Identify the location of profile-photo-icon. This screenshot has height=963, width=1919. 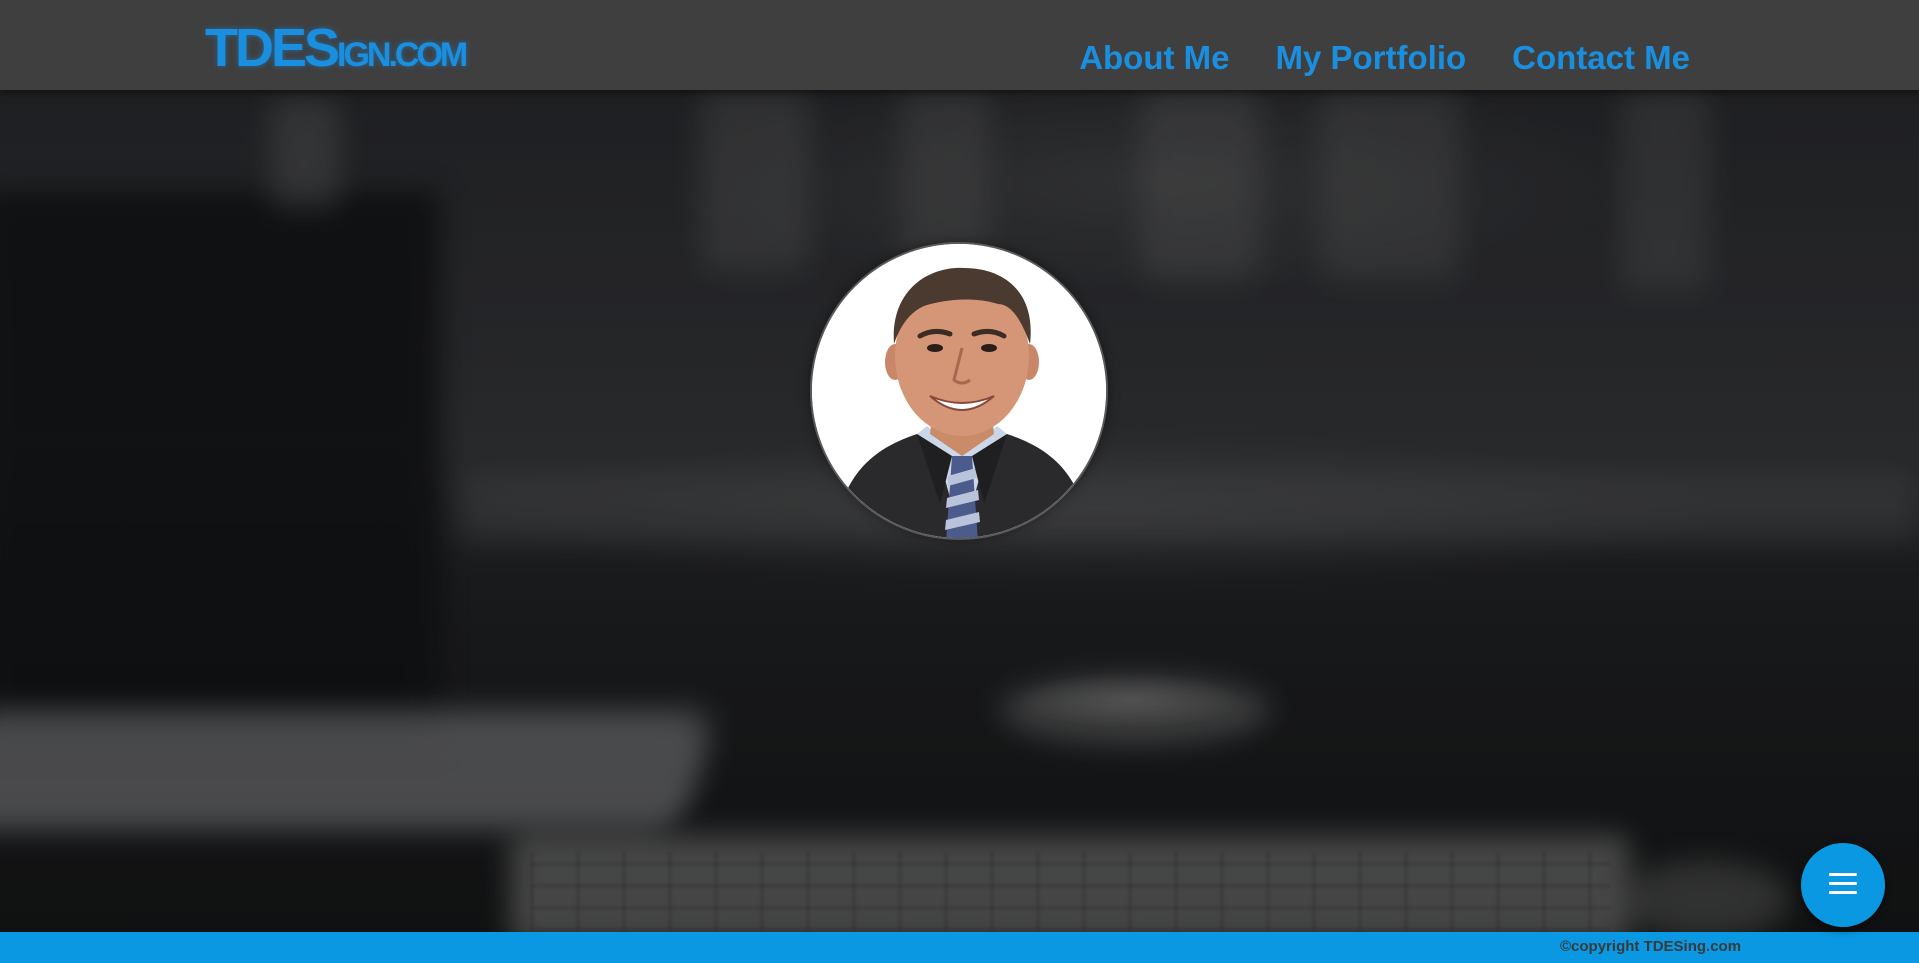
(959, 391).